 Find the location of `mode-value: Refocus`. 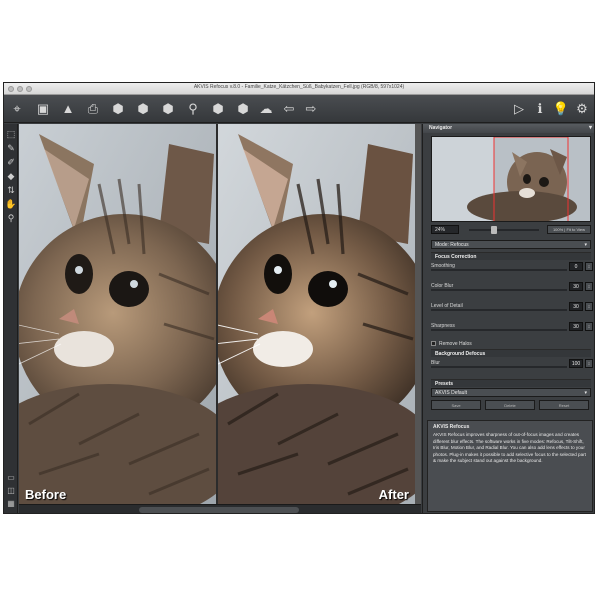

mode-value: Refocus is located at coordinates (459, 245).